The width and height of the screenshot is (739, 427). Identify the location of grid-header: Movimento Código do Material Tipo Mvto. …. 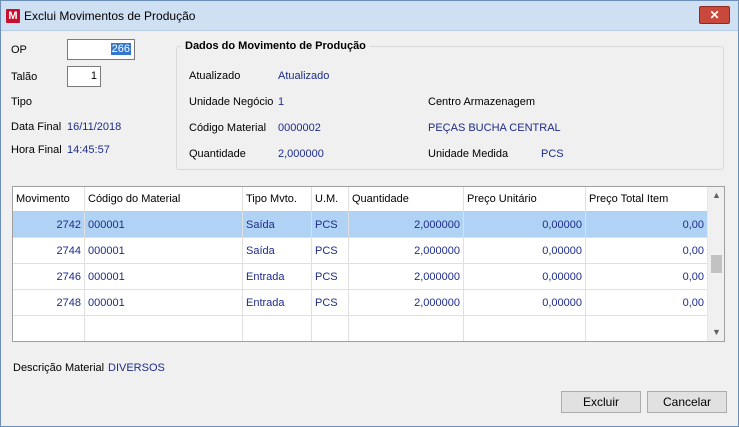
(360, 199).